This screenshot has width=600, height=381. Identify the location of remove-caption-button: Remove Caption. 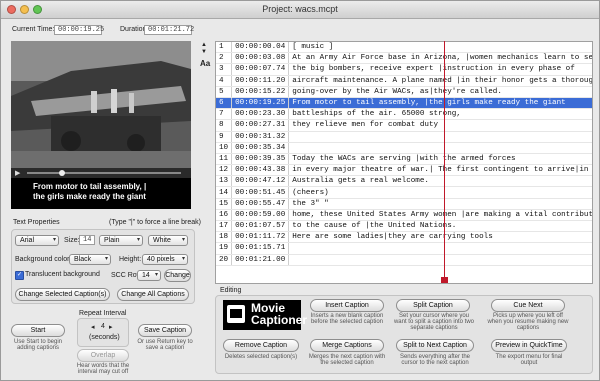
(261, 345).